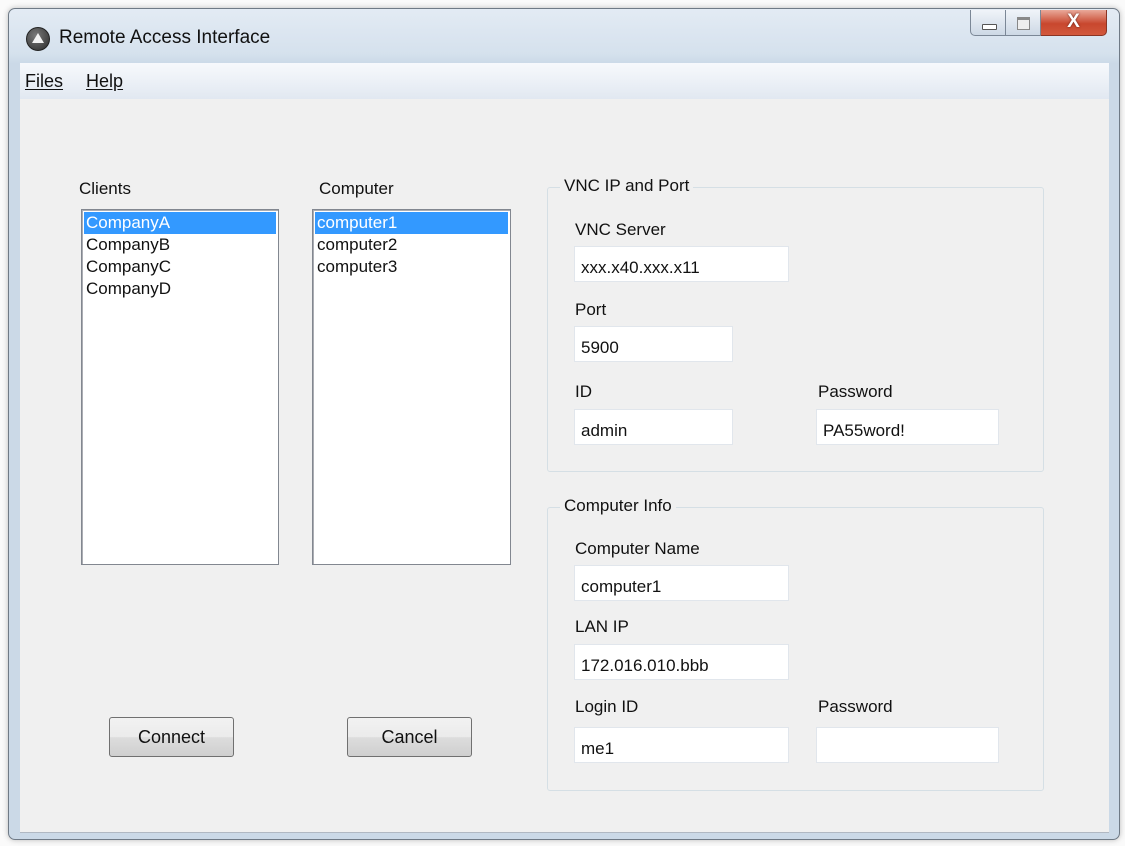  I want to click on minimize-button, so click(988, 23).